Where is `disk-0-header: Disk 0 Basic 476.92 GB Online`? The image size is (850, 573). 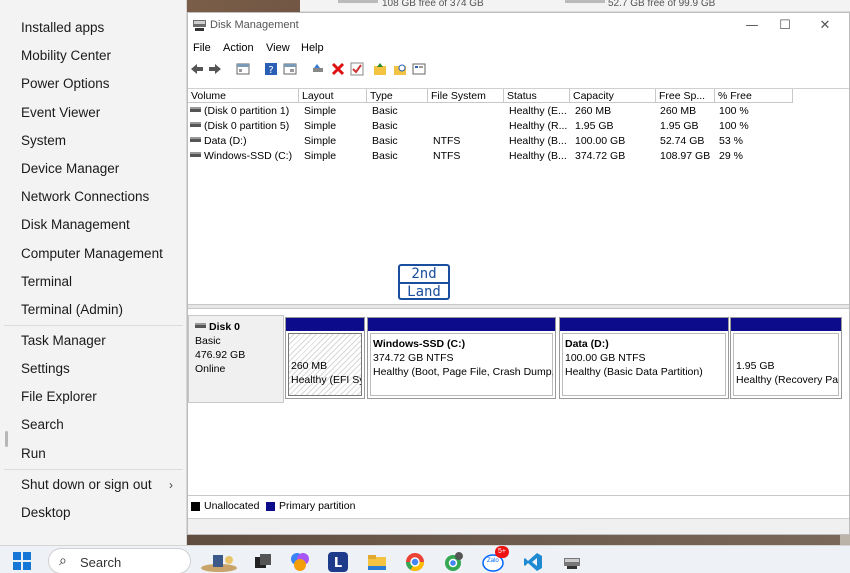
disk-0-header: Disk 0 Basic 476.92 GB Online is located at coordinates (236, 359).